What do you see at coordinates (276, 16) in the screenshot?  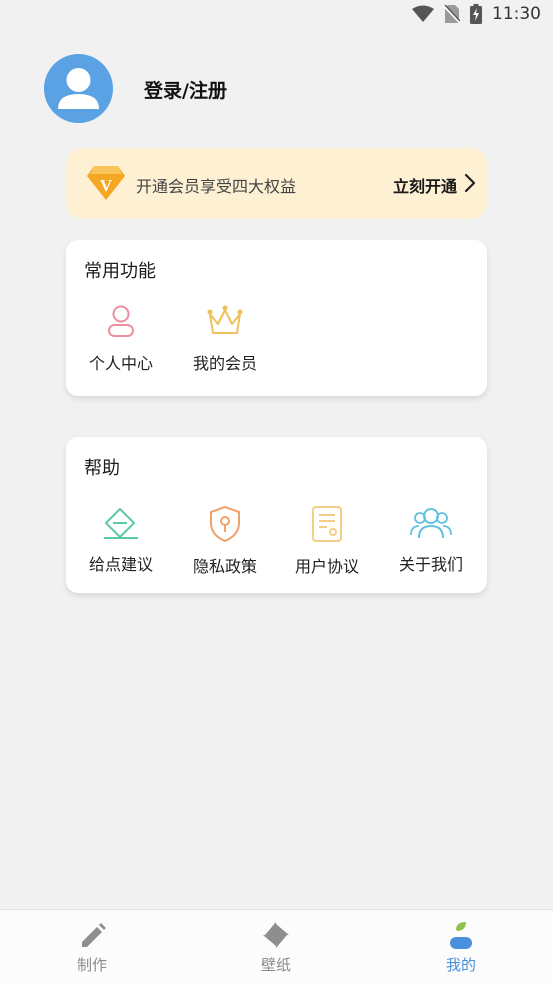 I see `status-bar: 11:30` at bounding box center [276, 16].